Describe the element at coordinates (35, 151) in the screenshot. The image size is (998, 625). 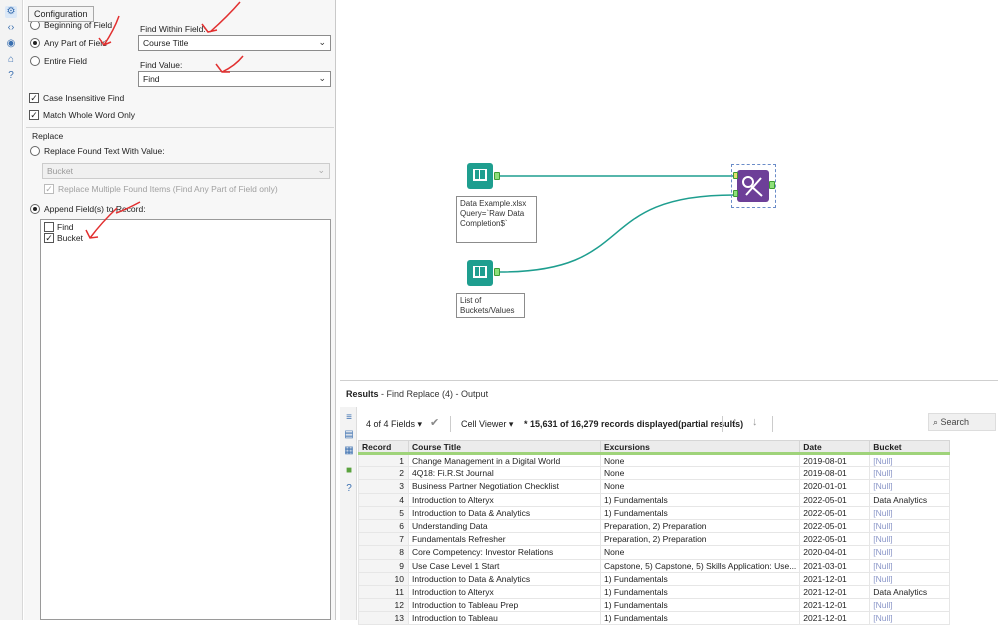
I see `replace-found-text-radio` at that location.